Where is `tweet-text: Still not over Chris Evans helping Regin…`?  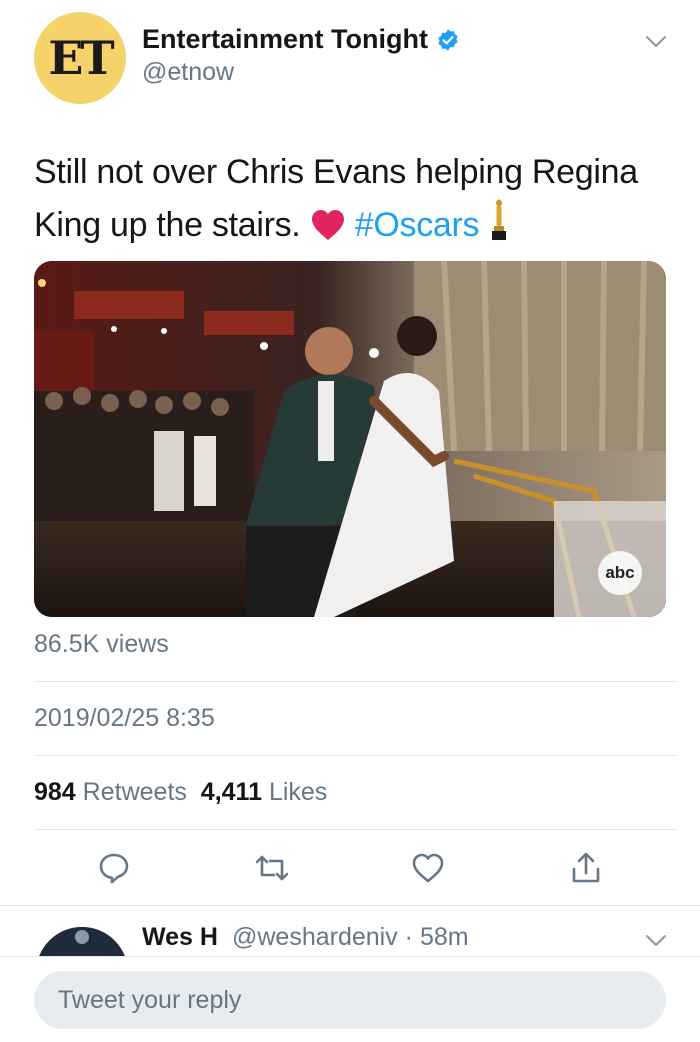
tweet-text: Still not over Chris Evans helping Regin… is located at coordinates (354, 198).